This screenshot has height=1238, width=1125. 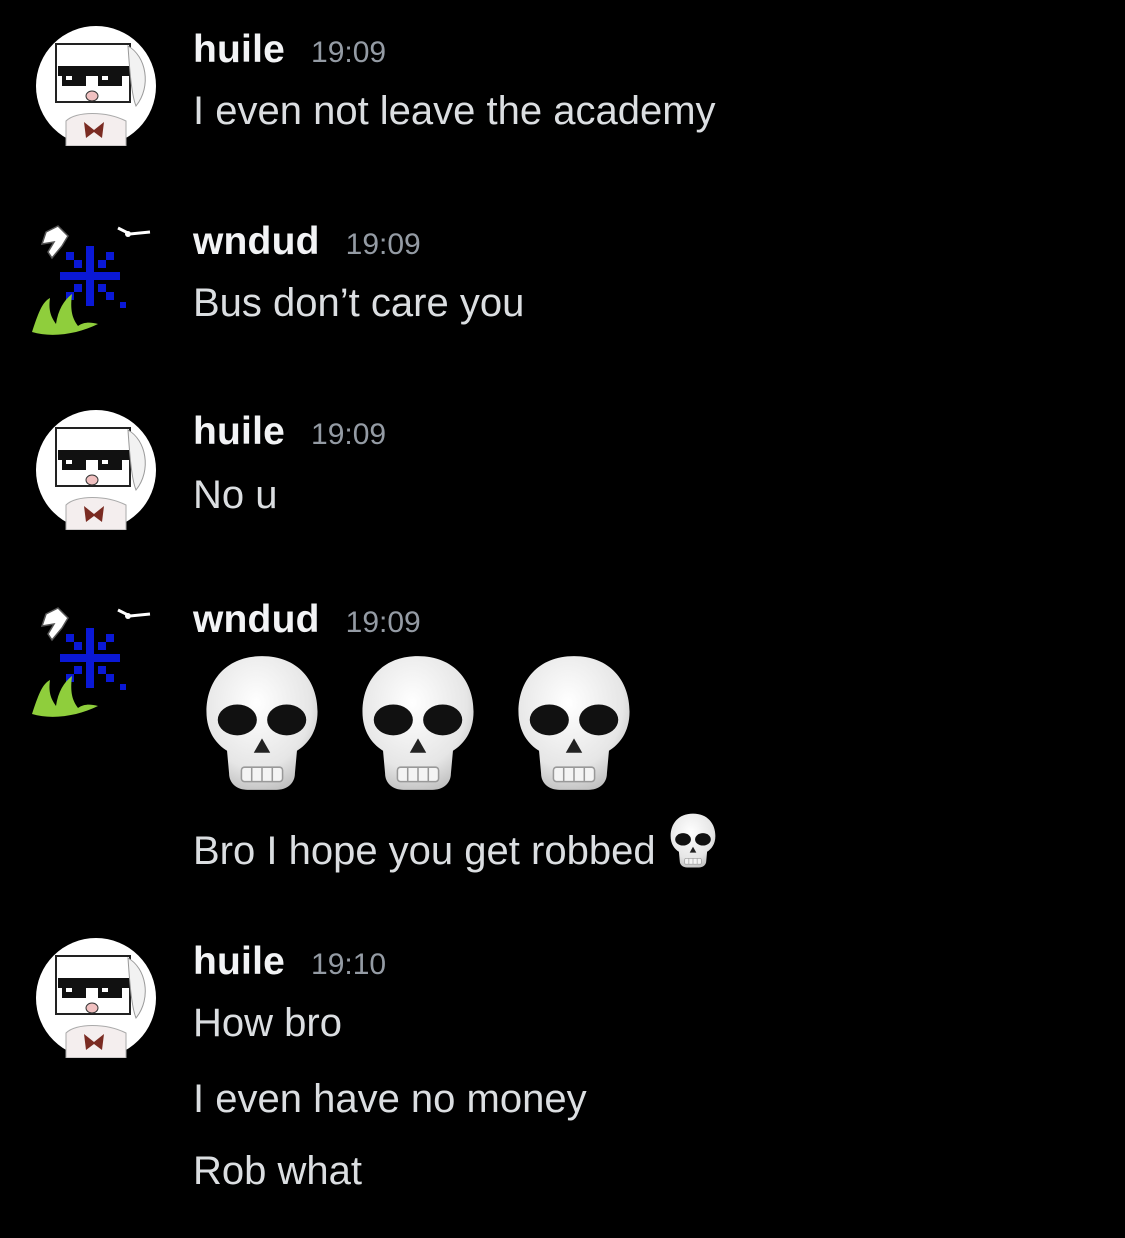 I want to click on message-text: Bro I hope you get robbed, so click(x=455, y=843).